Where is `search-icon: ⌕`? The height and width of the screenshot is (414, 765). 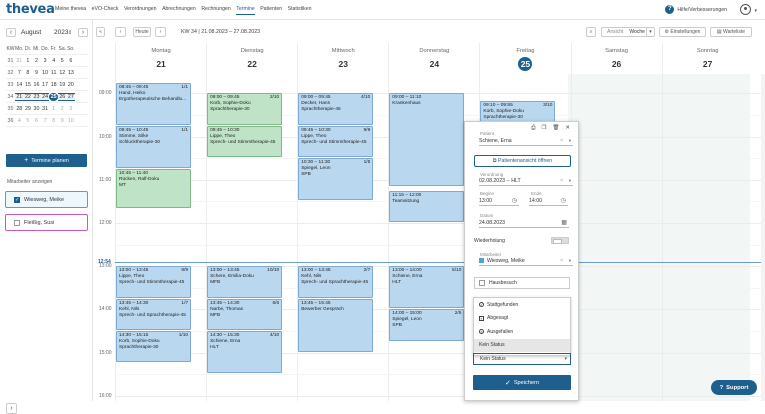
search-icon: ⌕ is located at coordinates (591, 32).